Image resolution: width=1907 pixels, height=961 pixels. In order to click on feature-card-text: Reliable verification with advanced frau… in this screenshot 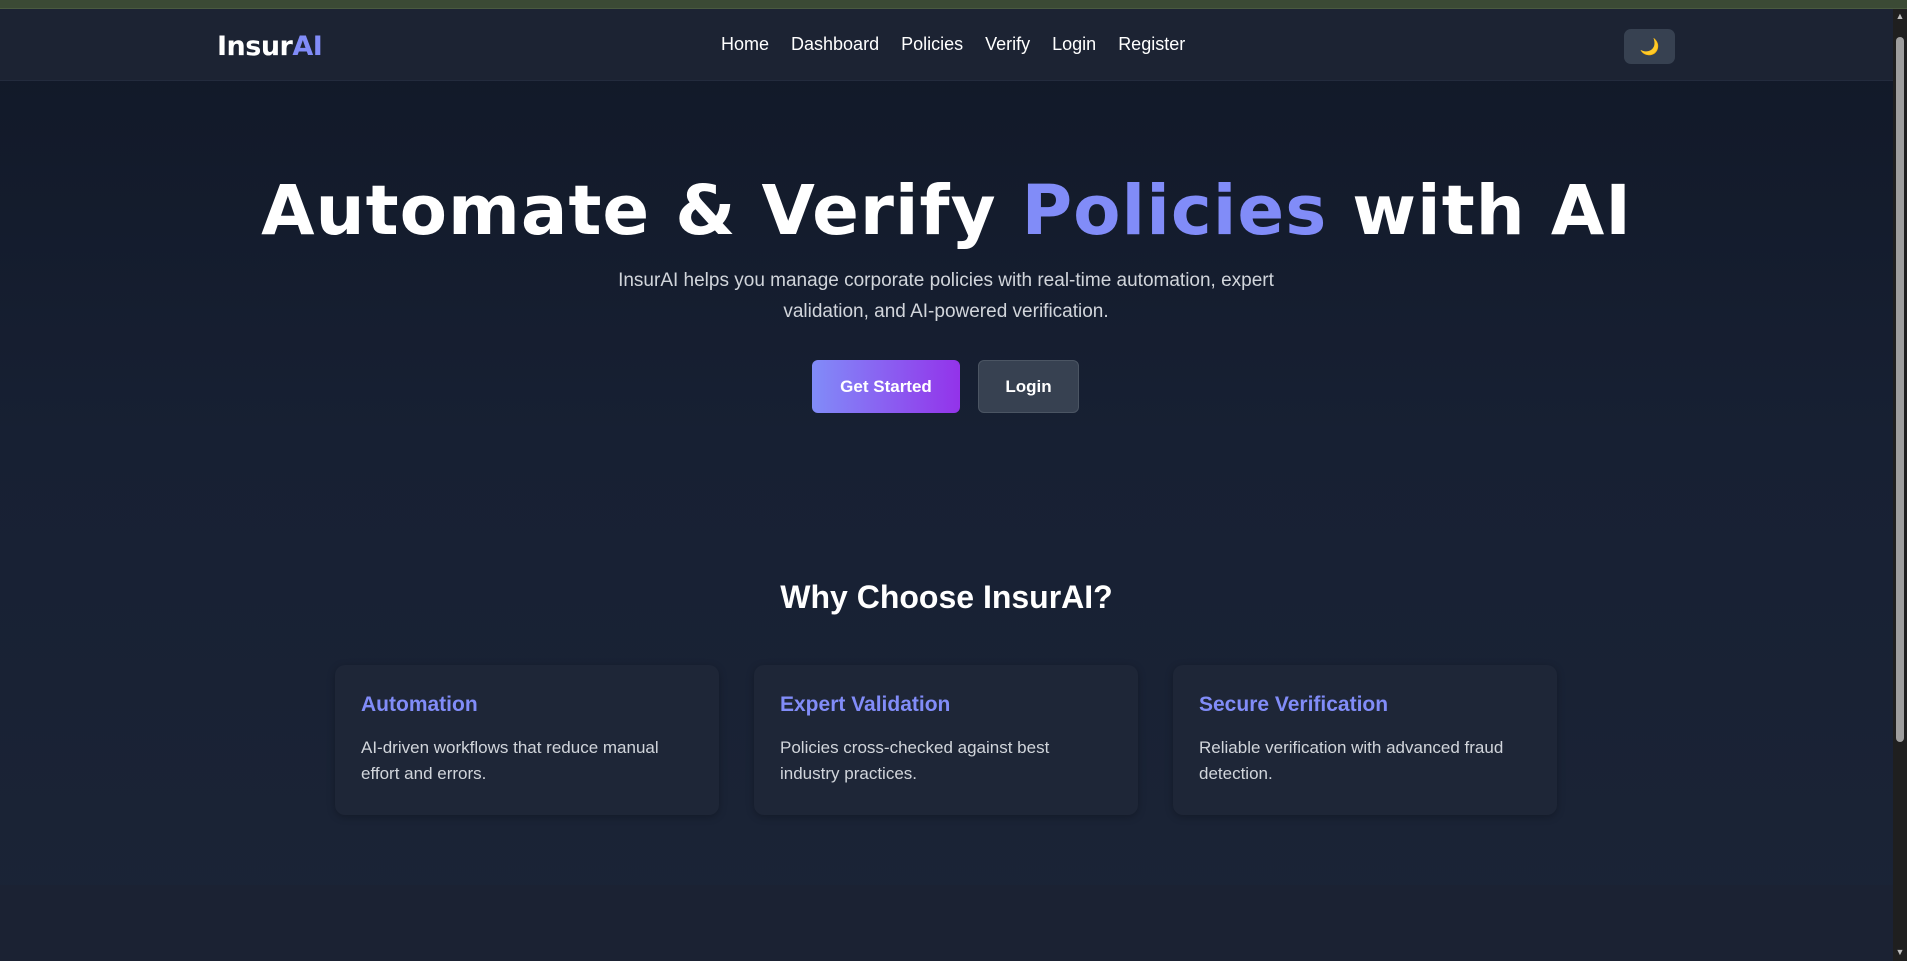, I will do `click(1351, 760)`.